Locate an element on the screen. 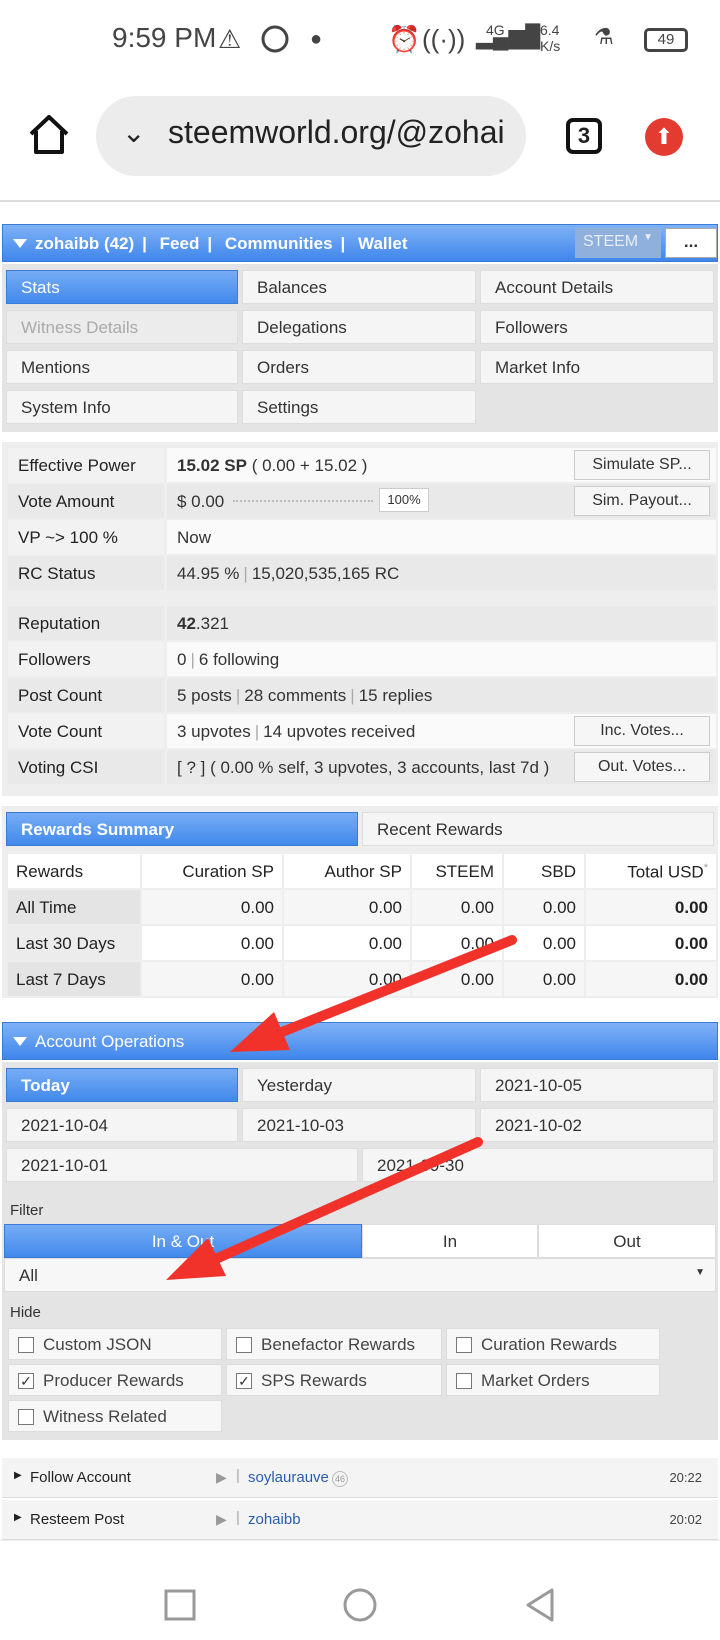 The image size is (720, 1640). menu-market-info: Market Info is located at coordinates (597, 367).